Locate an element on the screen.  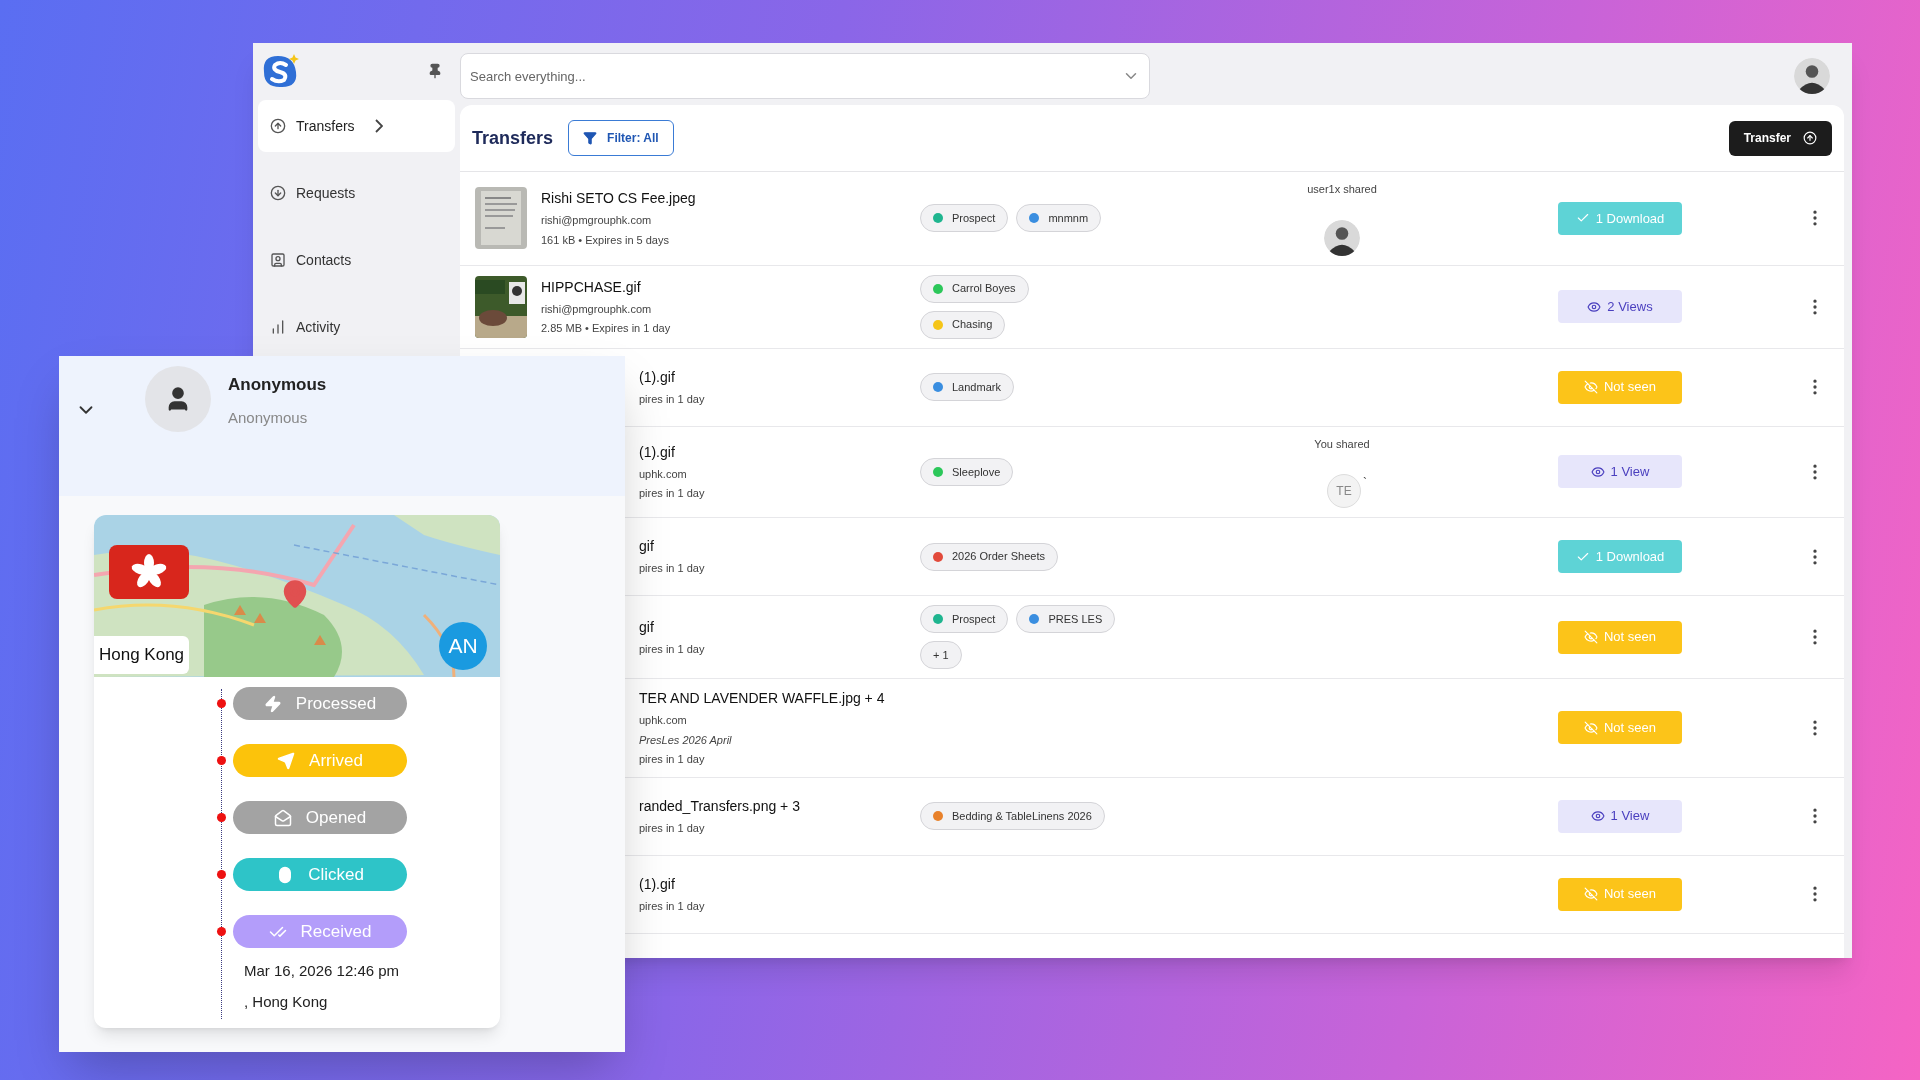
event-pill: Arrived is located at coordinates (320, 760).